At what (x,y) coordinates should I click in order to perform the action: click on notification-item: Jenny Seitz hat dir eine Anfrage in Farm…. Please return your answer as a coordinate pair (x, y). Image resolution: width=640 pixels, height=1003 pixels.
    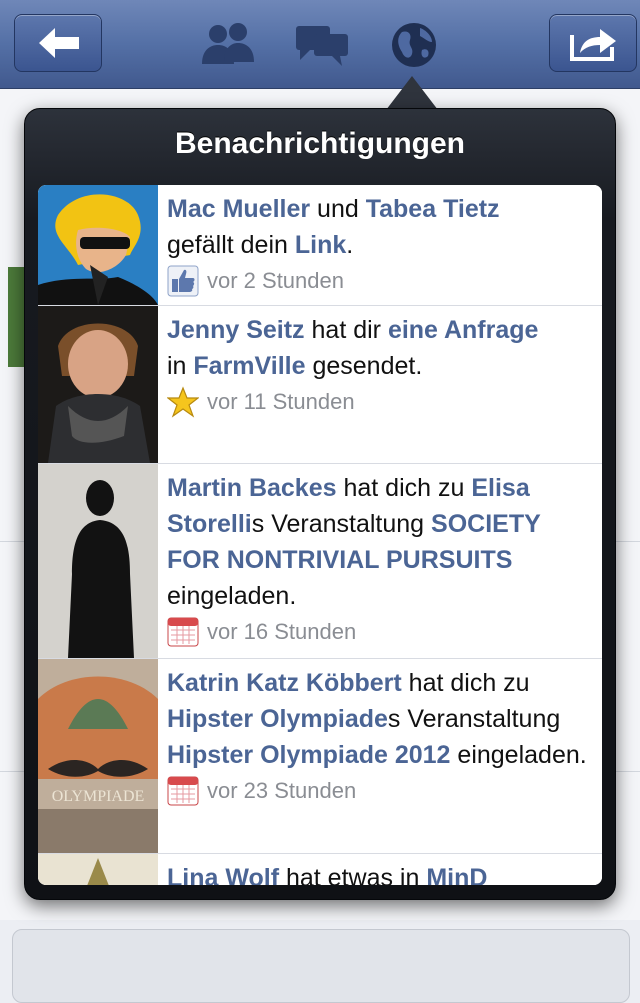
    Looking at the image, I should click on (320, 385).